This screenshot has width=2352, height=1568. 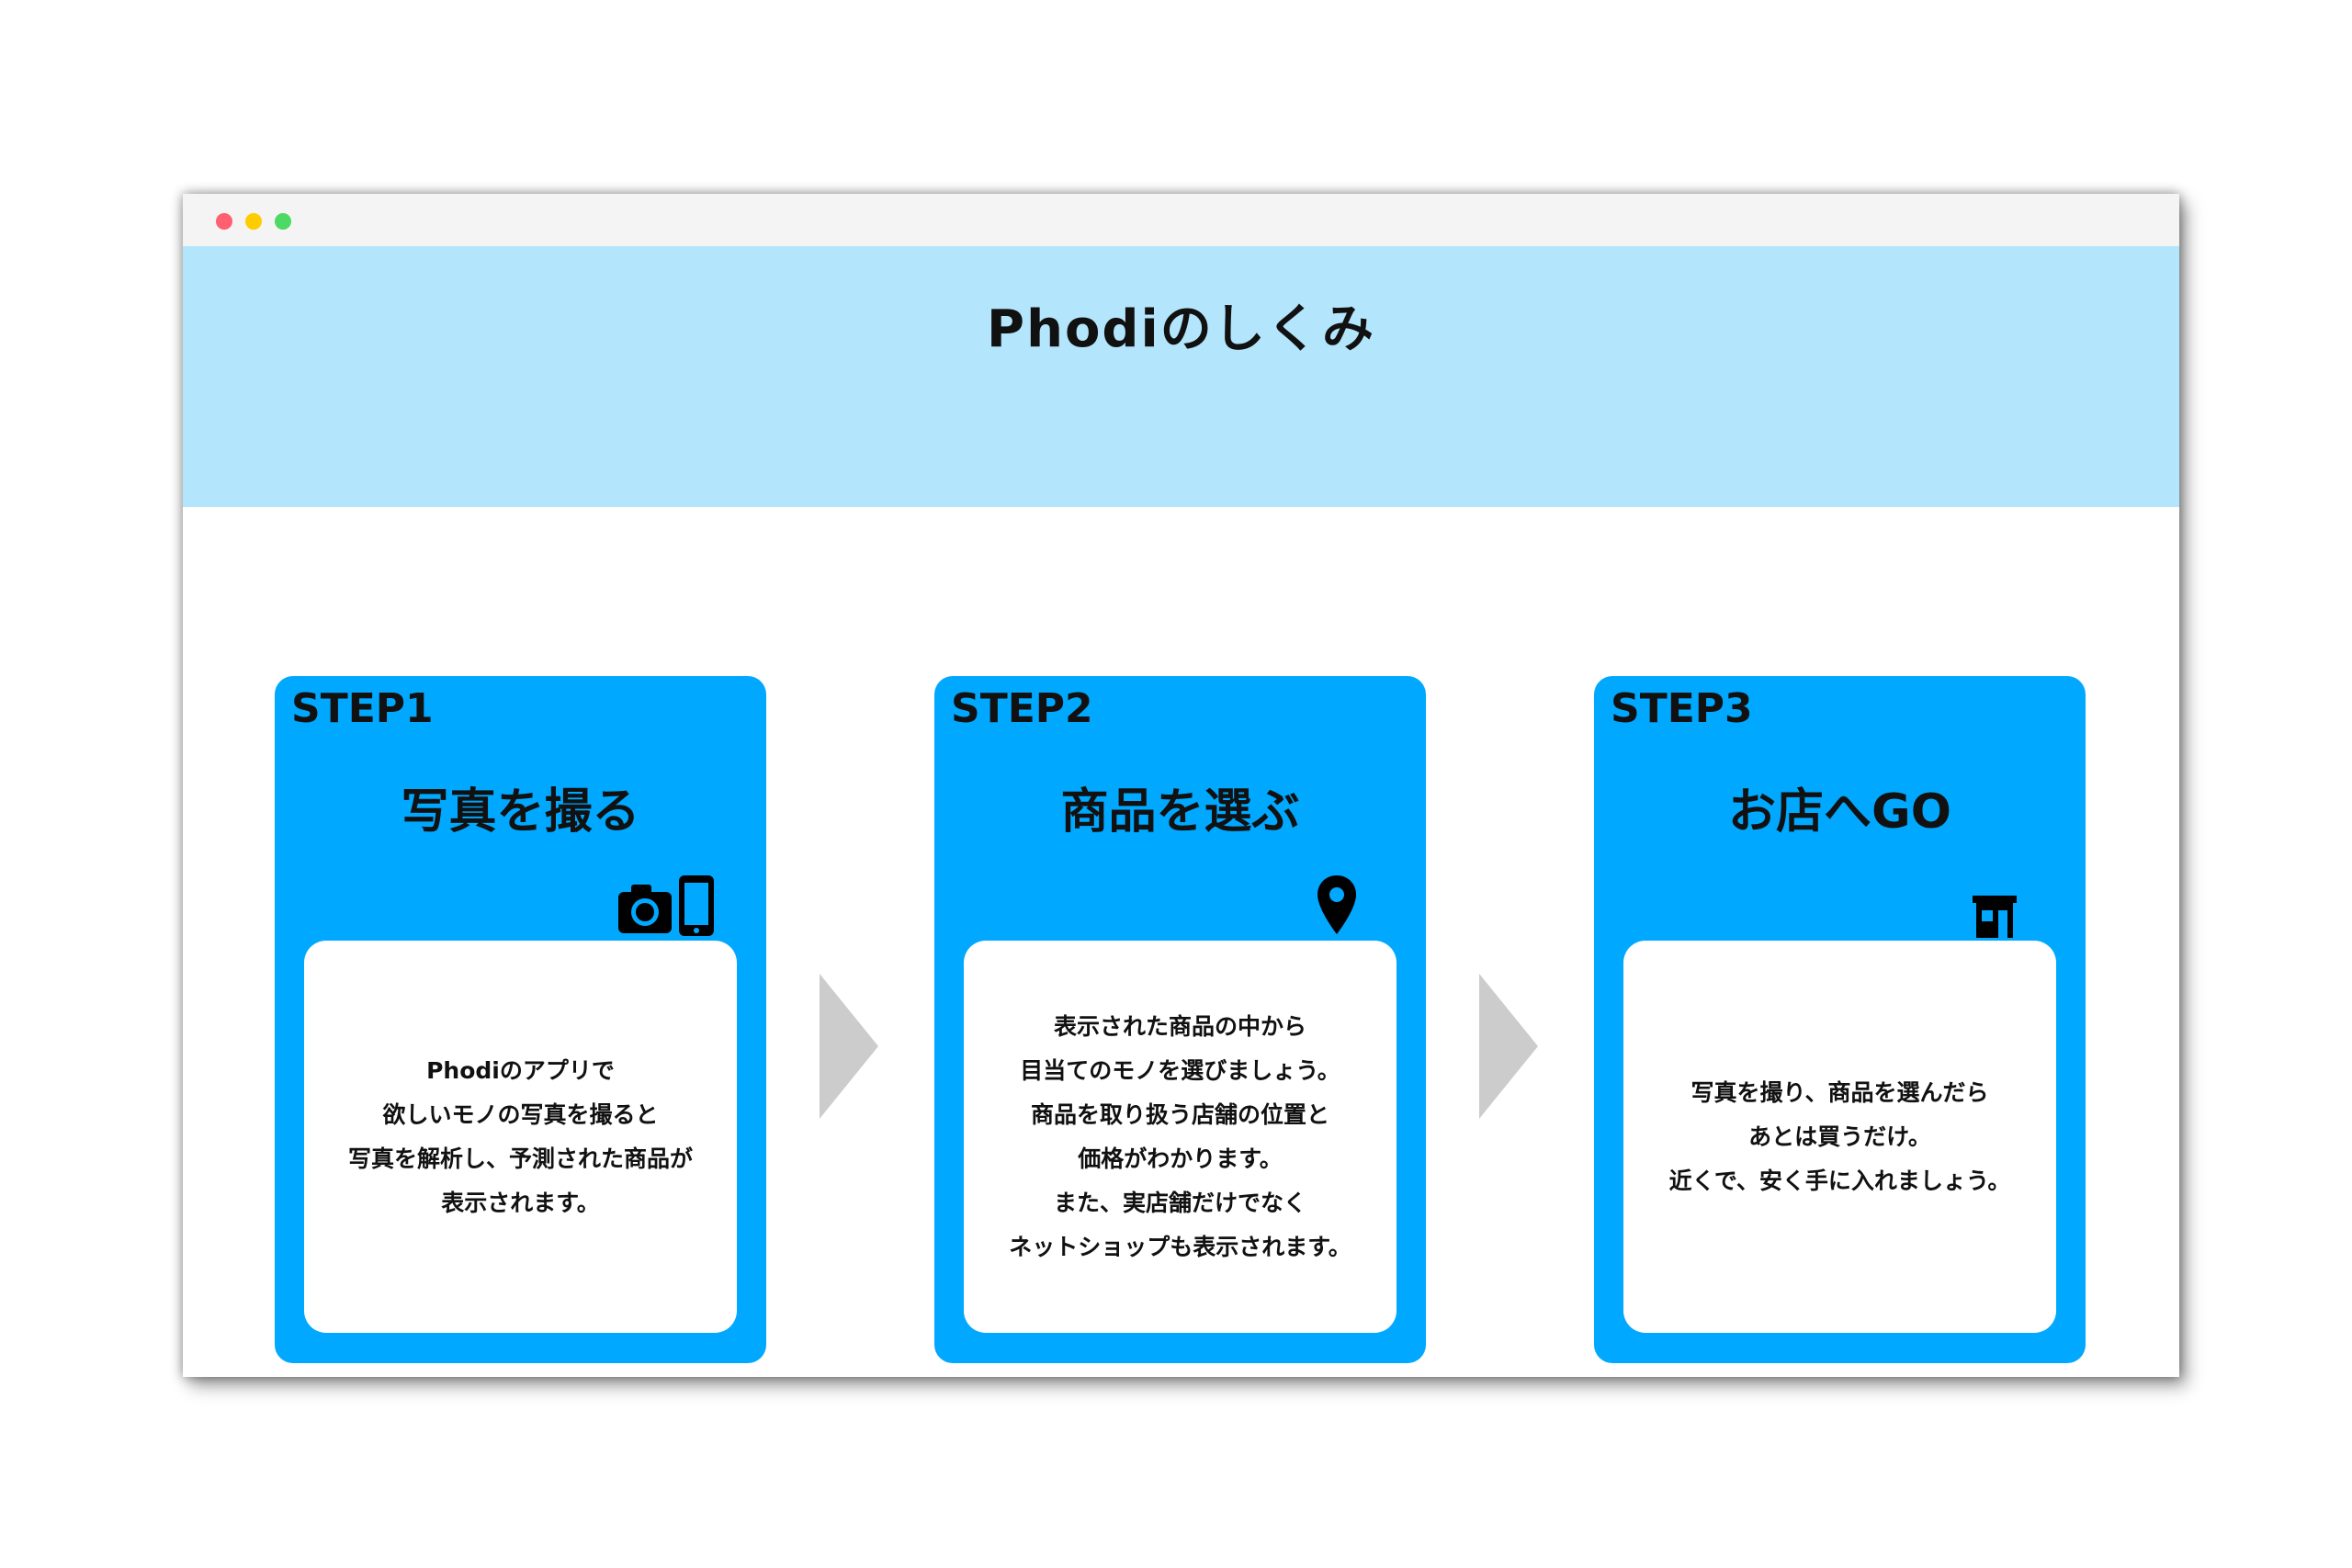 I want to click on step-label: STEP1, so click(x=362, y=708).